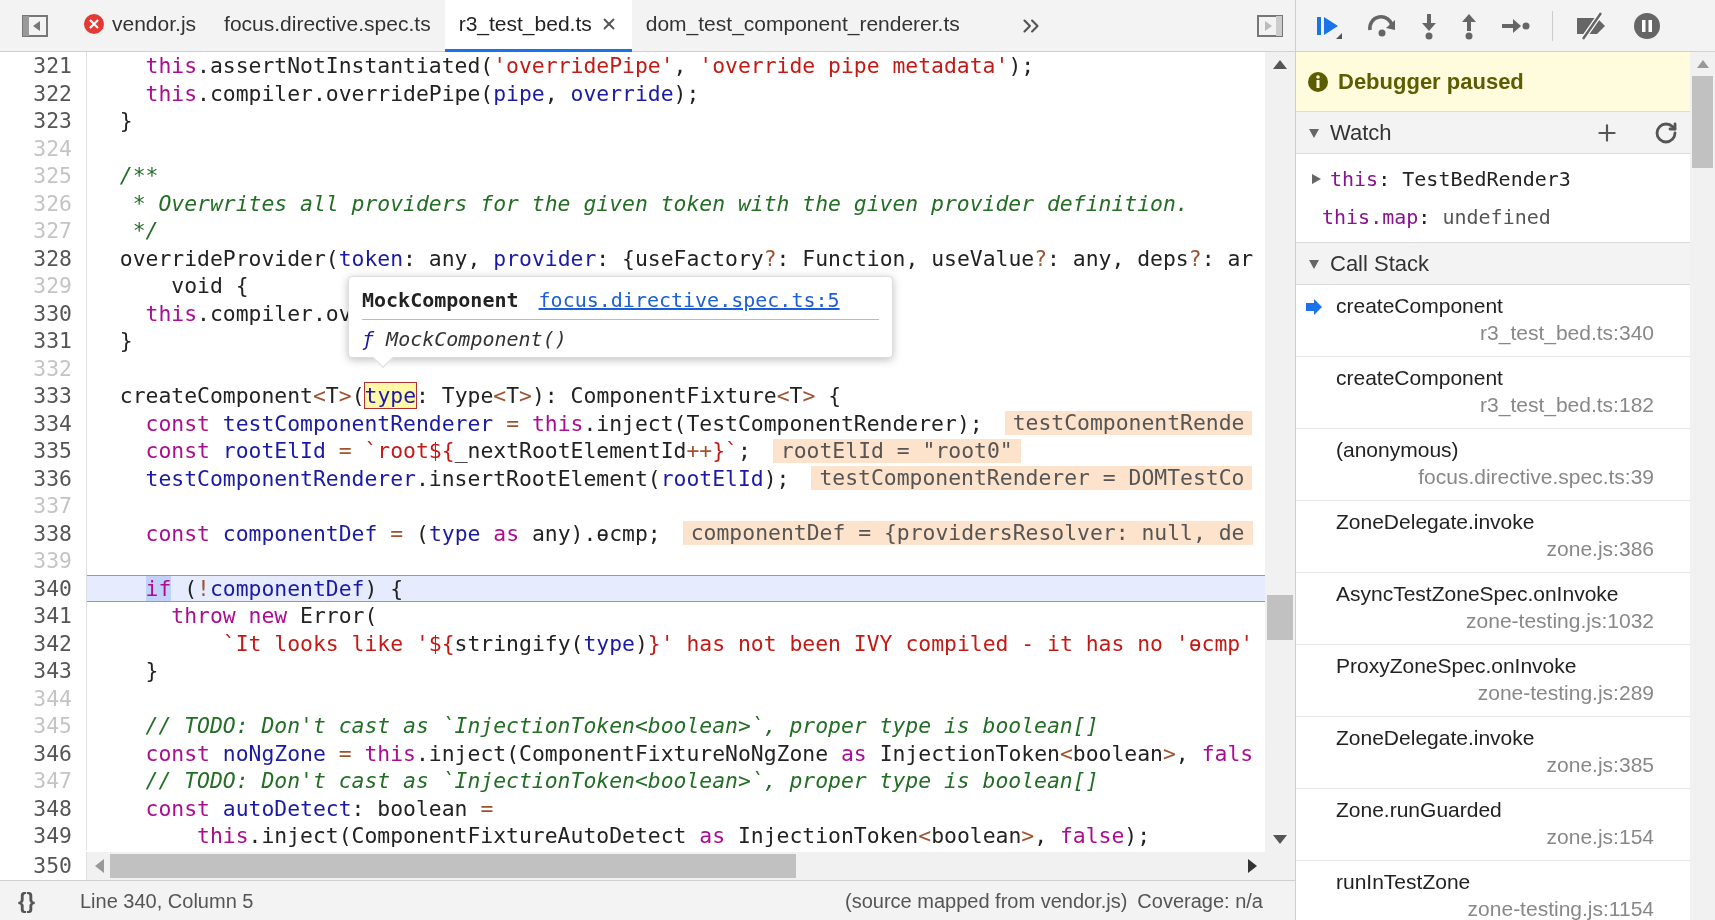  I want to click on file-tab: vendor.js, so click(140, 26).